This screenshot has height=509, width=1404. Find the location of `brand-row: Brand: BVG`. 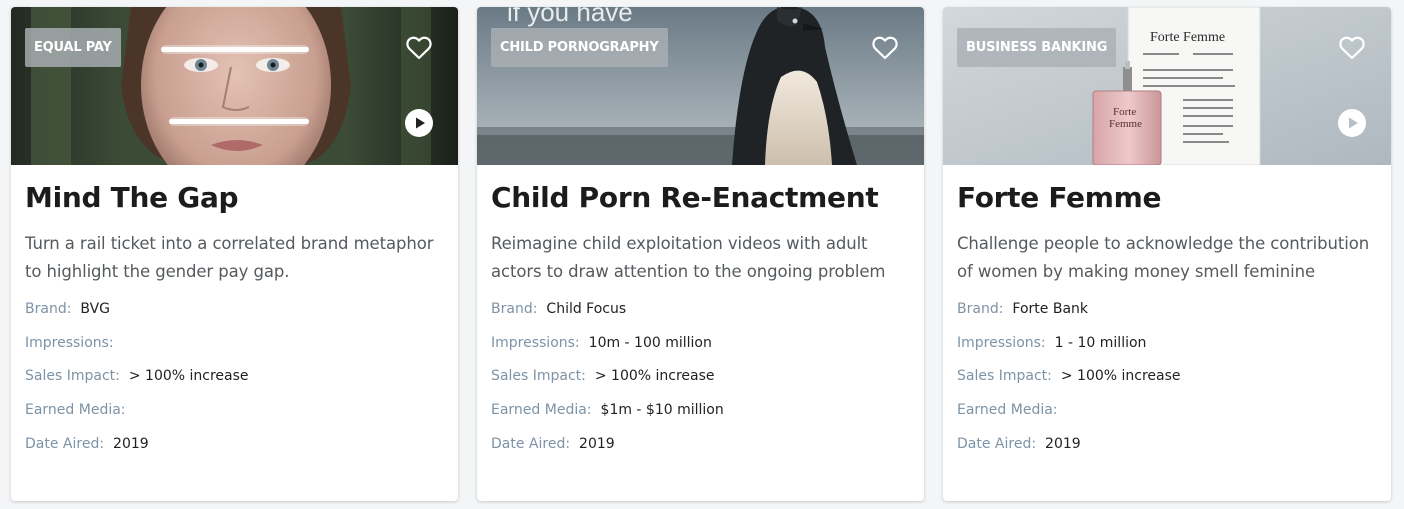

brand-row: Brand: BVG is located at coordinates (234, 316).